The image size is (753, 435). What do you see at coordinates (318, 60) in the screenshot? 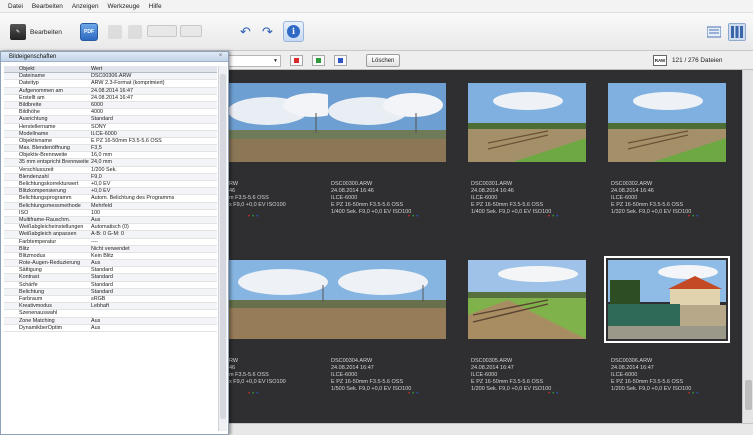
I see `green-flag-filter` at bounding box center [318, 60].